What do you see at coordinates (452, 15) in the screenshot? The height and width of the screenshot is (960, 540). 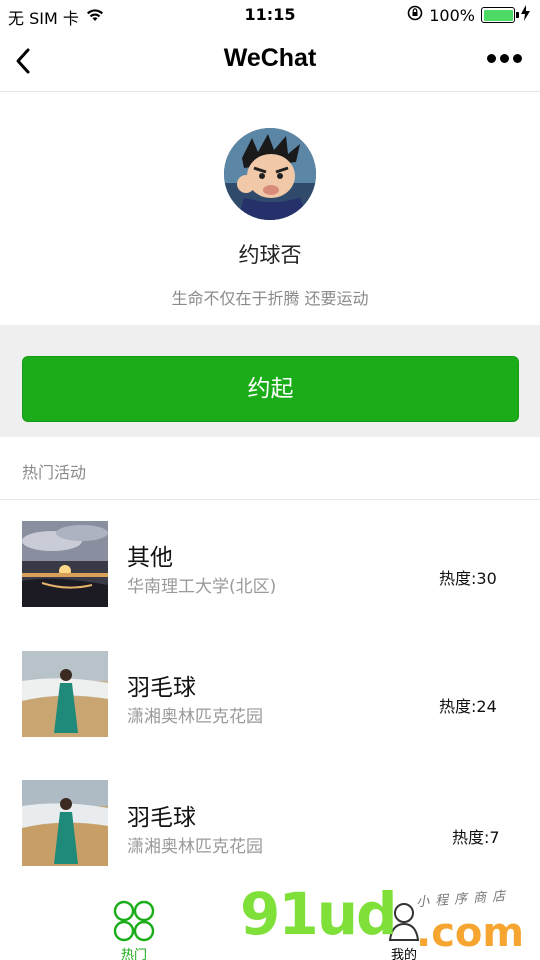 I see `battery-percent: 100%` at bounding box center [452, 15].